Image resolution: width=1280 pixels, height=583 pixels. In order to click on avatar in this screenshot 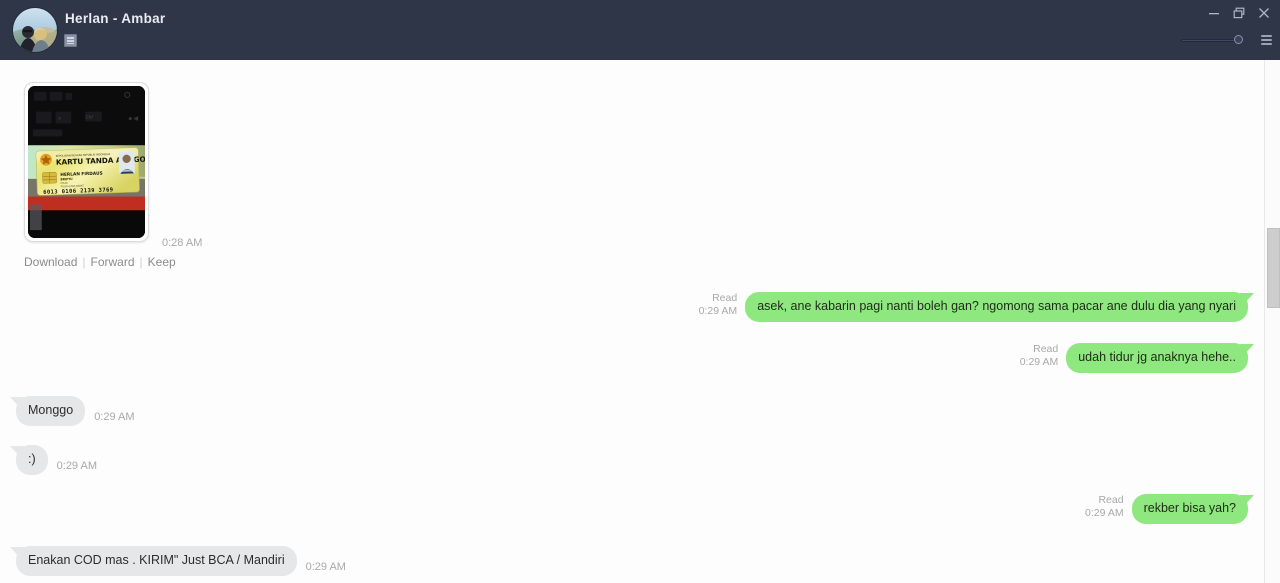, I will do `click(35, 30)`.